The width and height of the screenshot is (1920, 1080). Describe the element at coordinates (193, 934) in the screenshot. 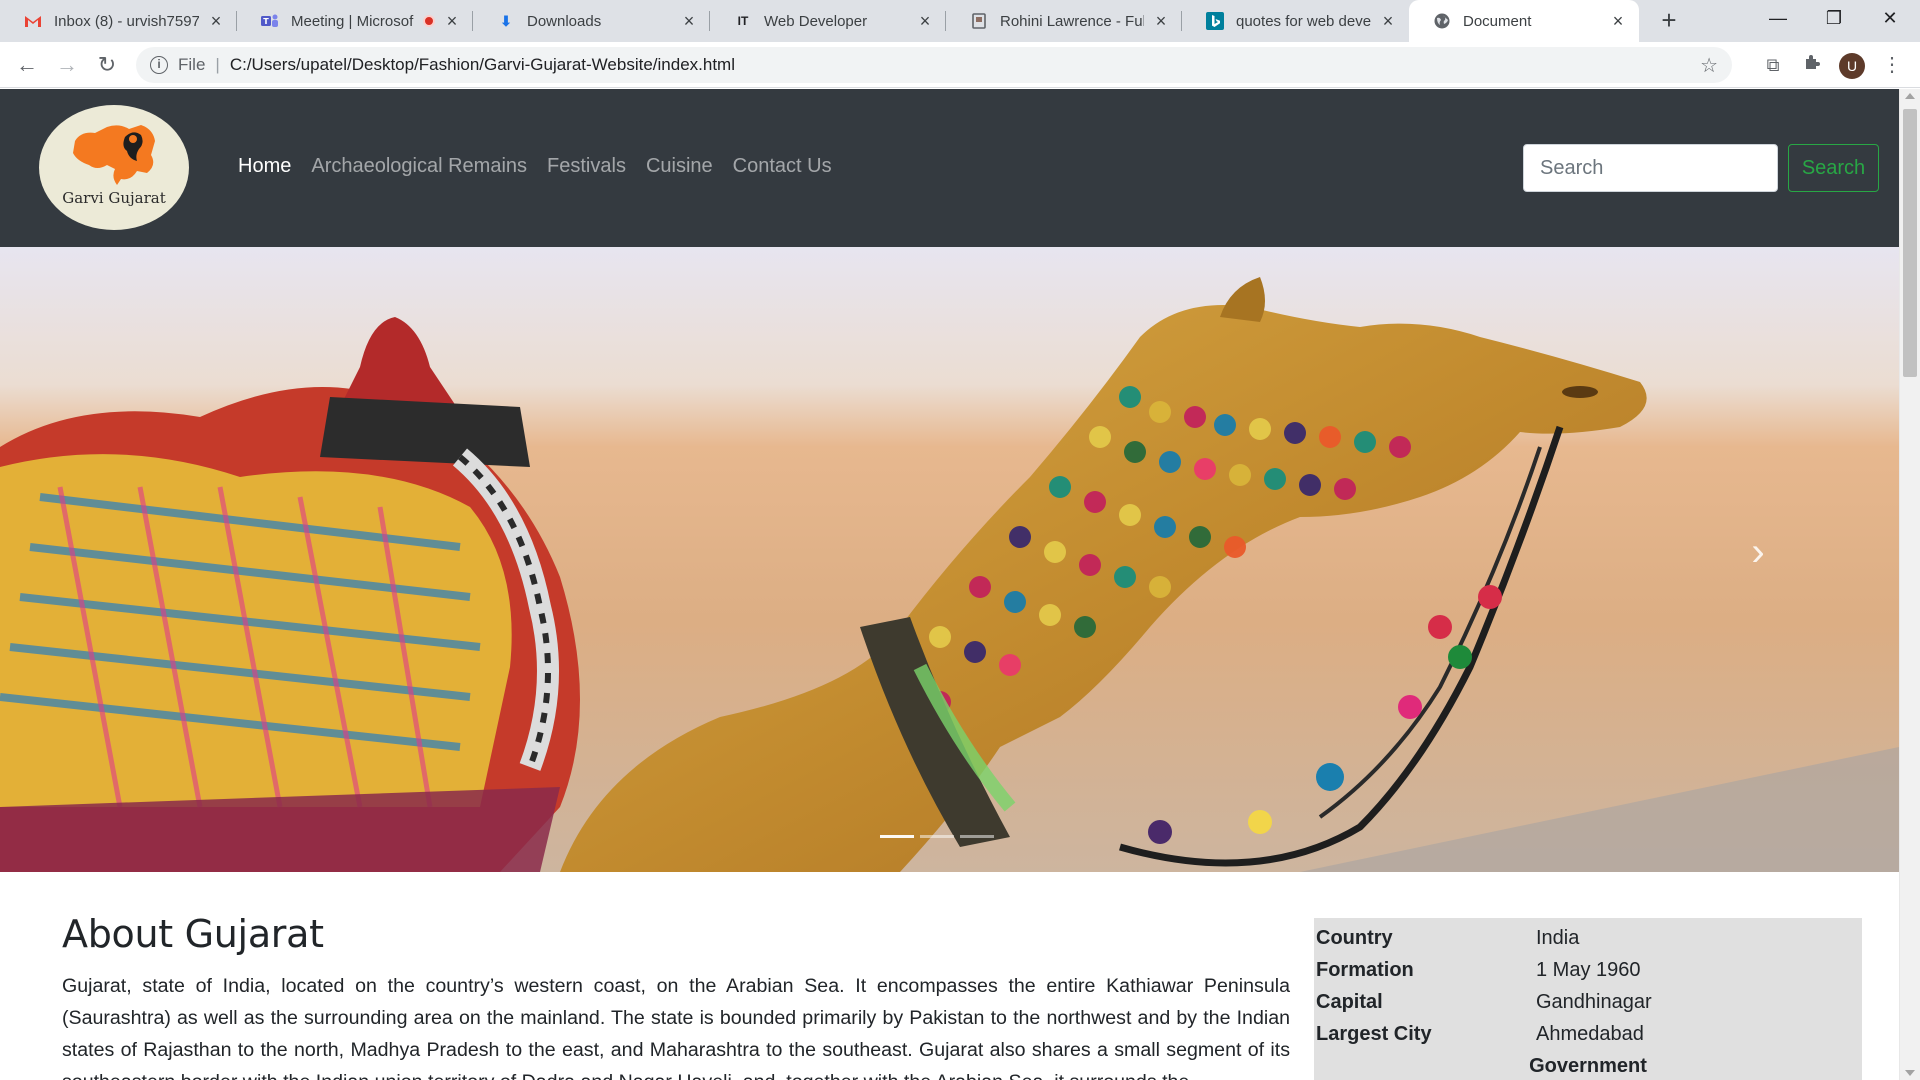

I see `about-title: About Gujarat` at that location.